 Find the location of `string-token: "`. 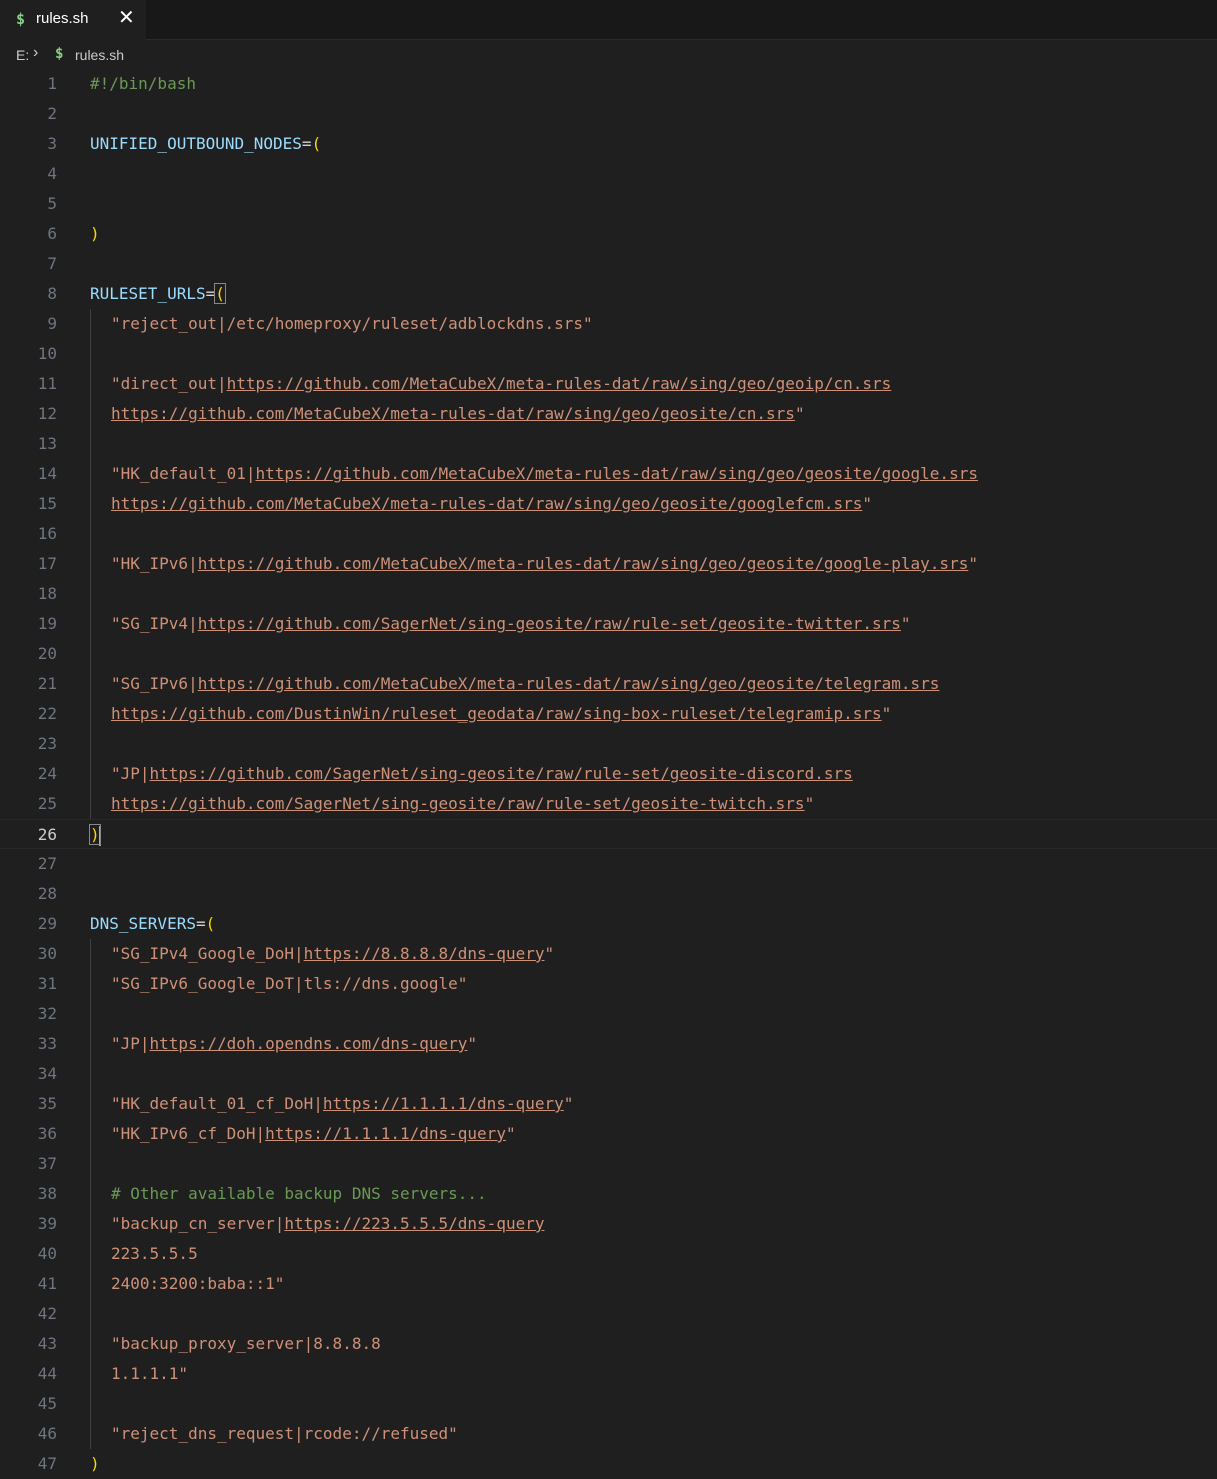

string-token: " is located at coordinates (568, 1103).